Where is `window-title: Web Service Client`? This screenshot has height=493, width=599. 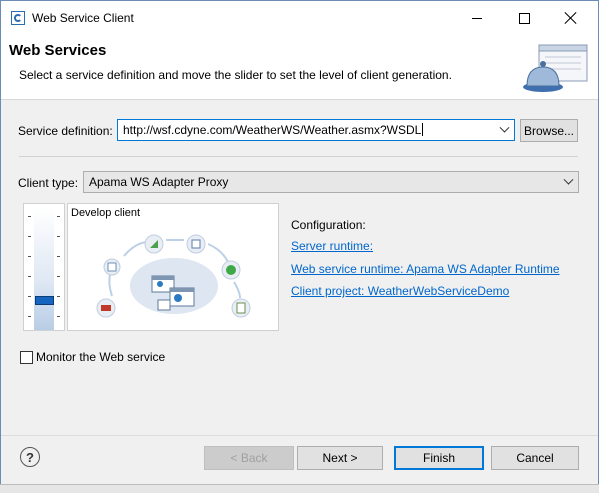
window-title: Web Service Client is located at coordinates (83, 18).